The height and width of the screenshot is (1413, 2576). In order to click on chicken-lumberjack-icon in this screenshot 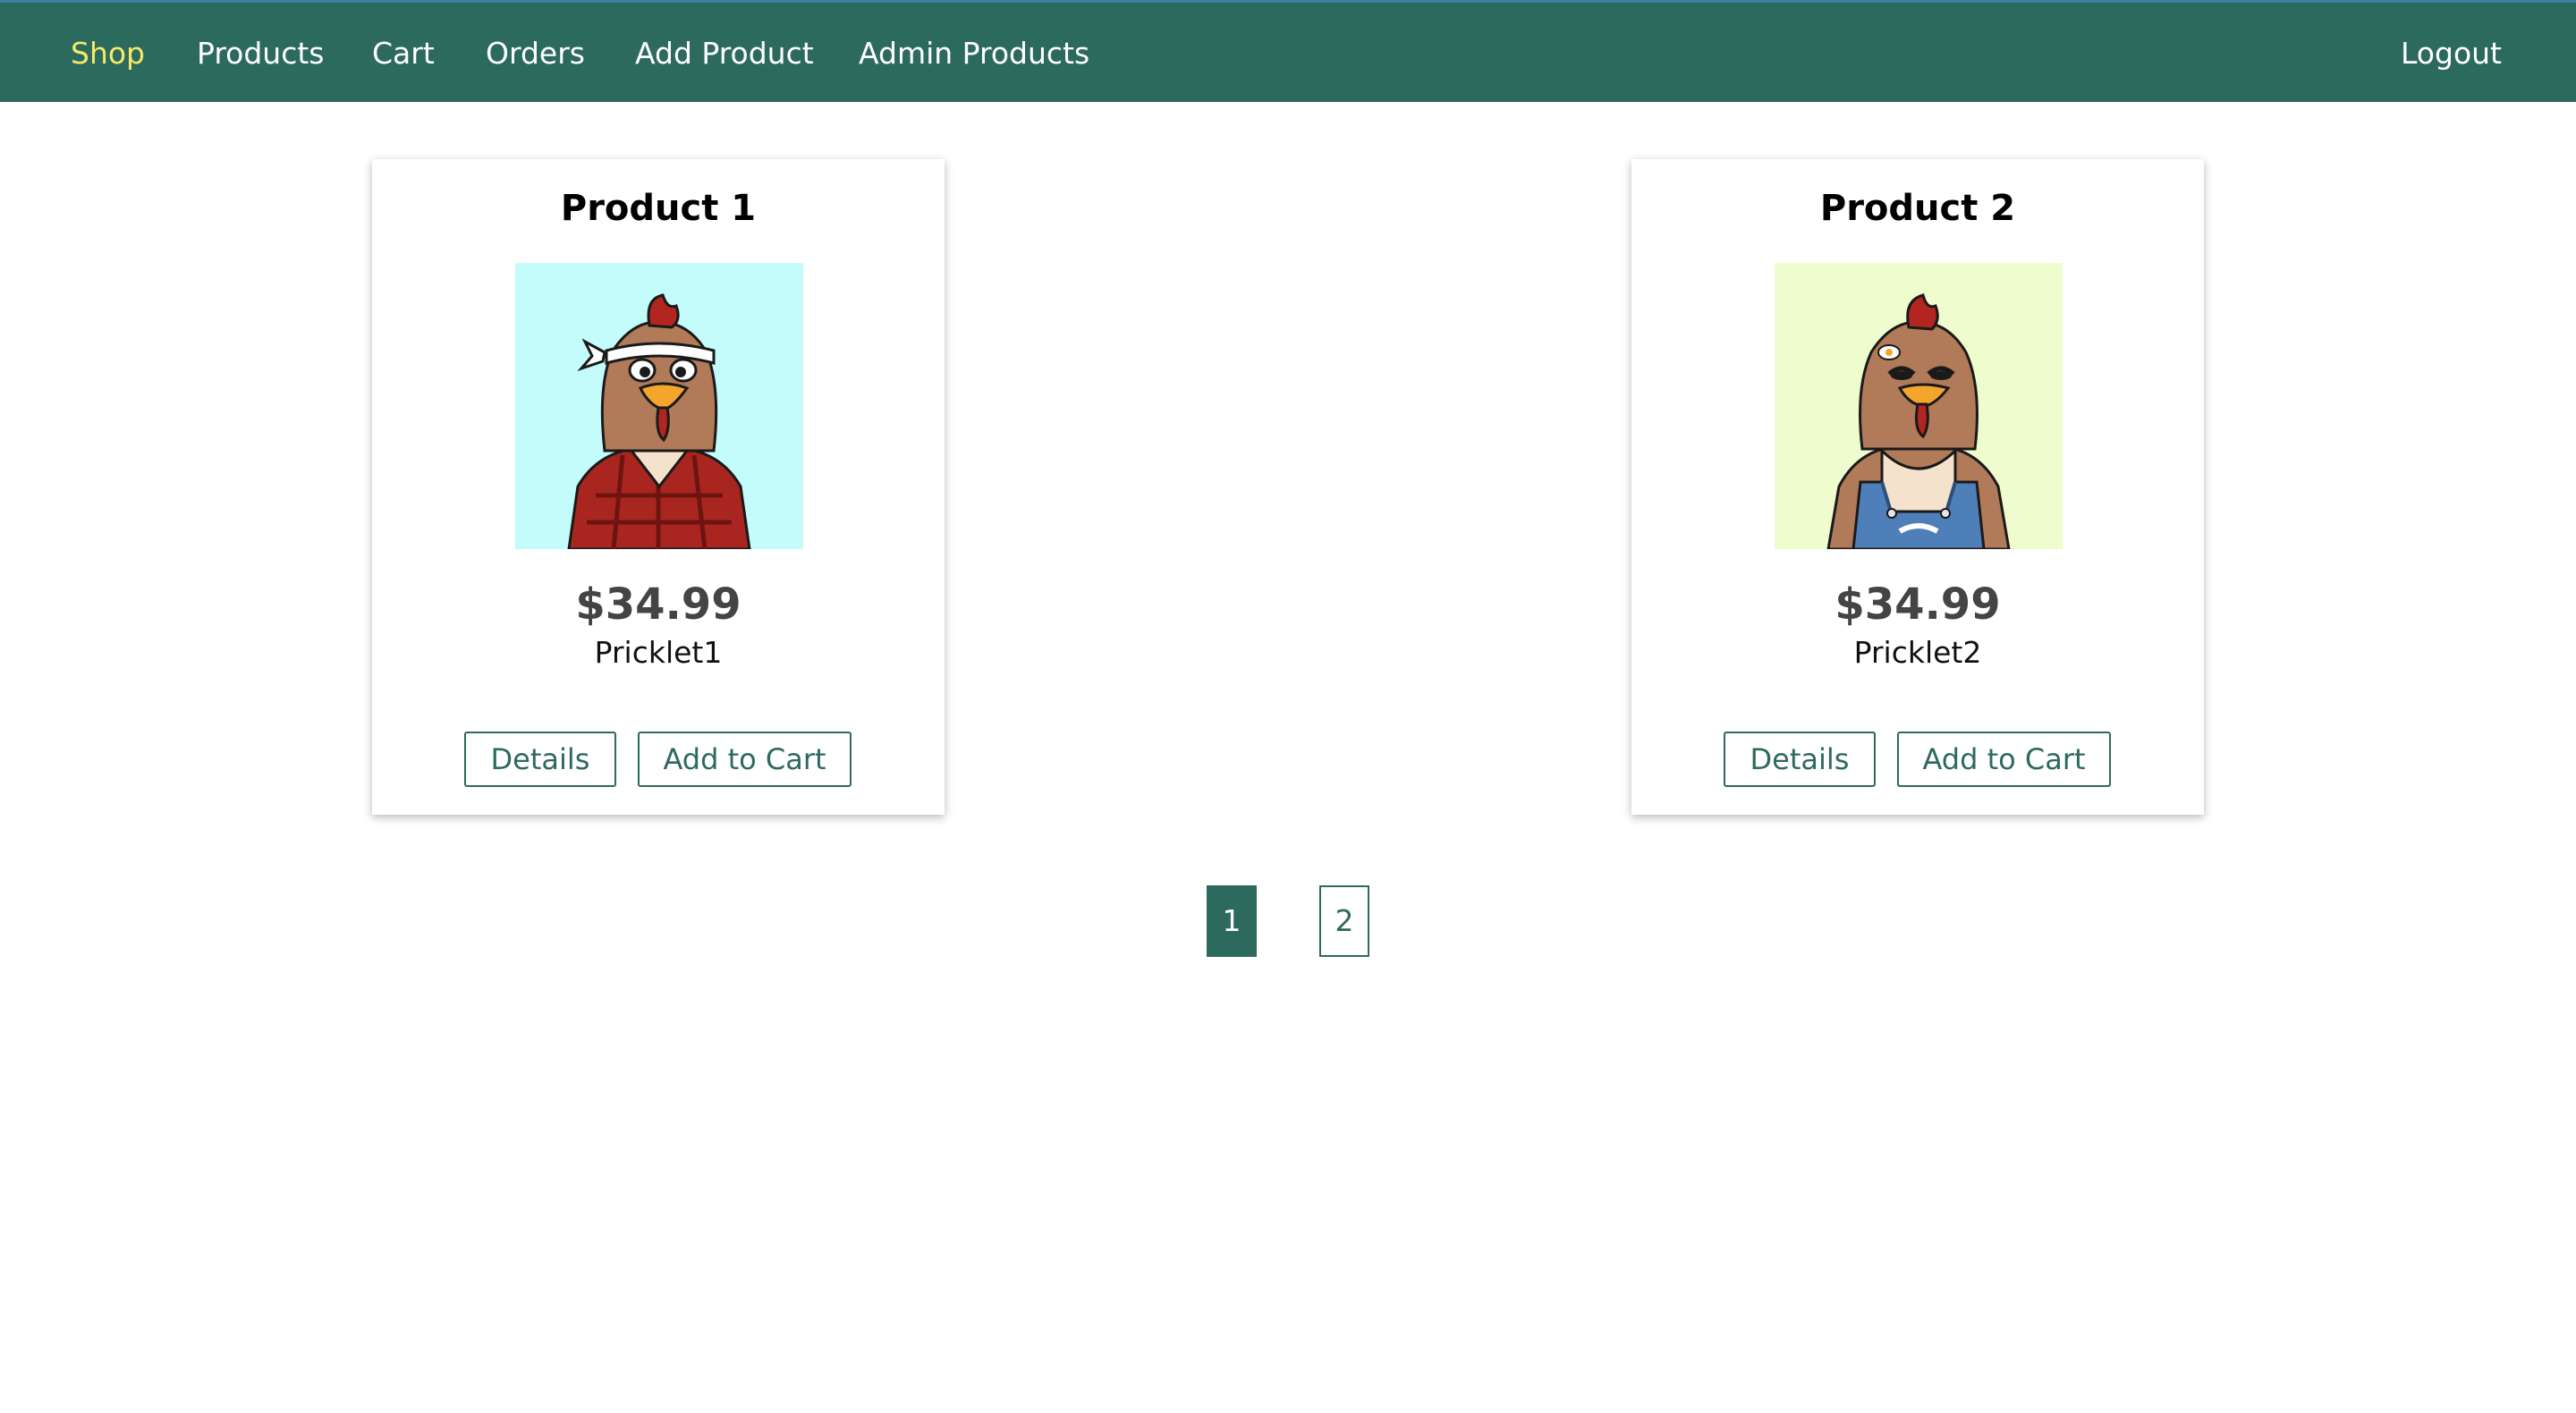, I will do `click(659, 406)`.